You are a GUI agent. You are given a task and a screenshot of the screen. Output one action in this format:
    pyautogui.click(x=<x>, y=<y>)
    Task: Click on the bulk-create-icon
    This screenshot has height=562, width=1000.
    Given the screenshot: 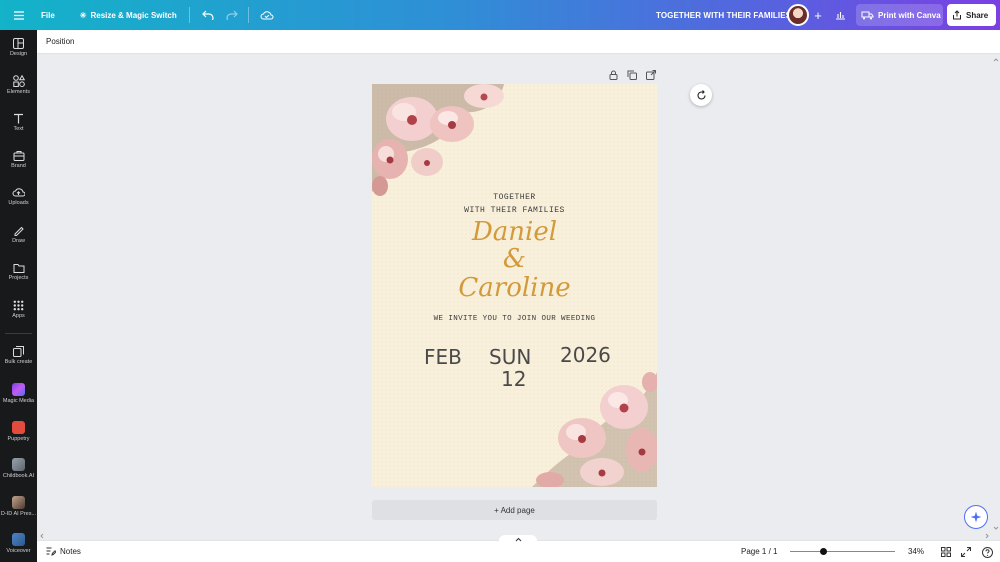 What is the action you would take?
    pyautogui.click(x=18, y=351)
    